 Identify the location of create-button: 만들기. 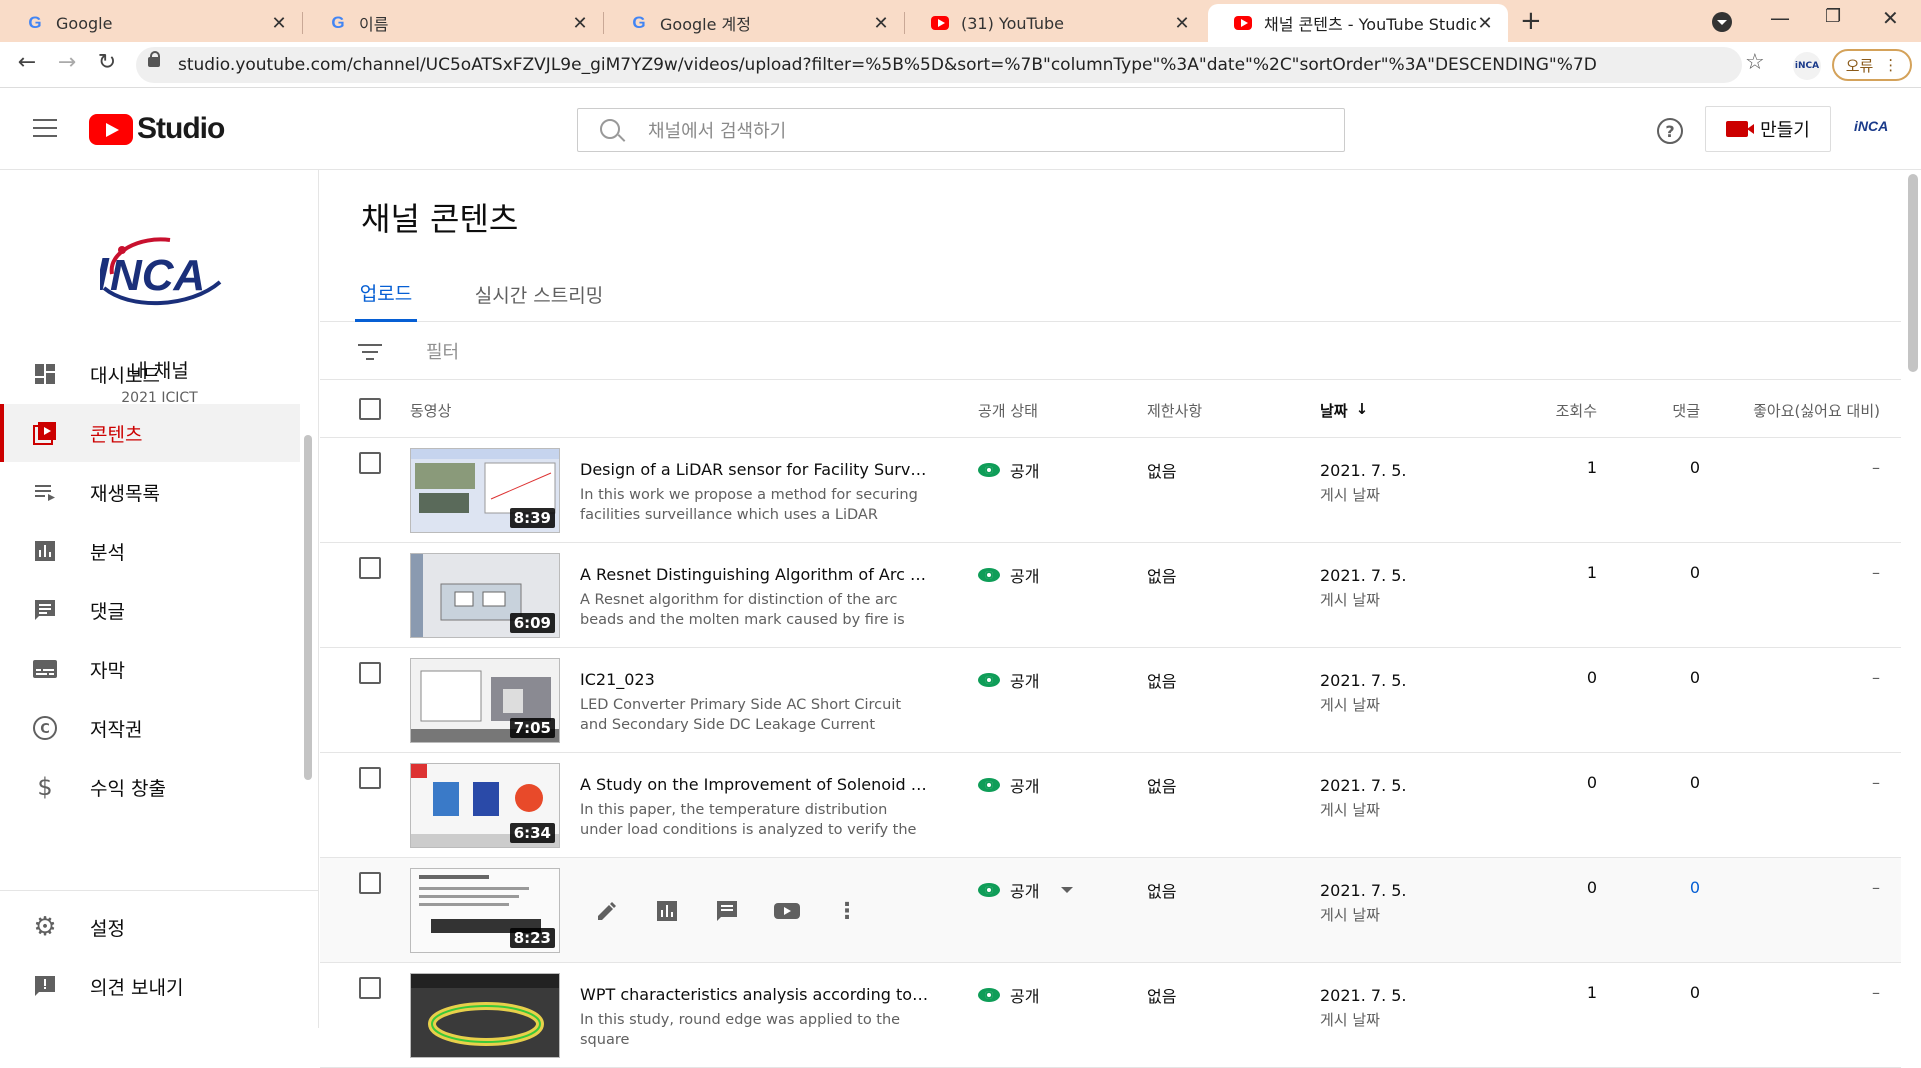
(1768, 129).